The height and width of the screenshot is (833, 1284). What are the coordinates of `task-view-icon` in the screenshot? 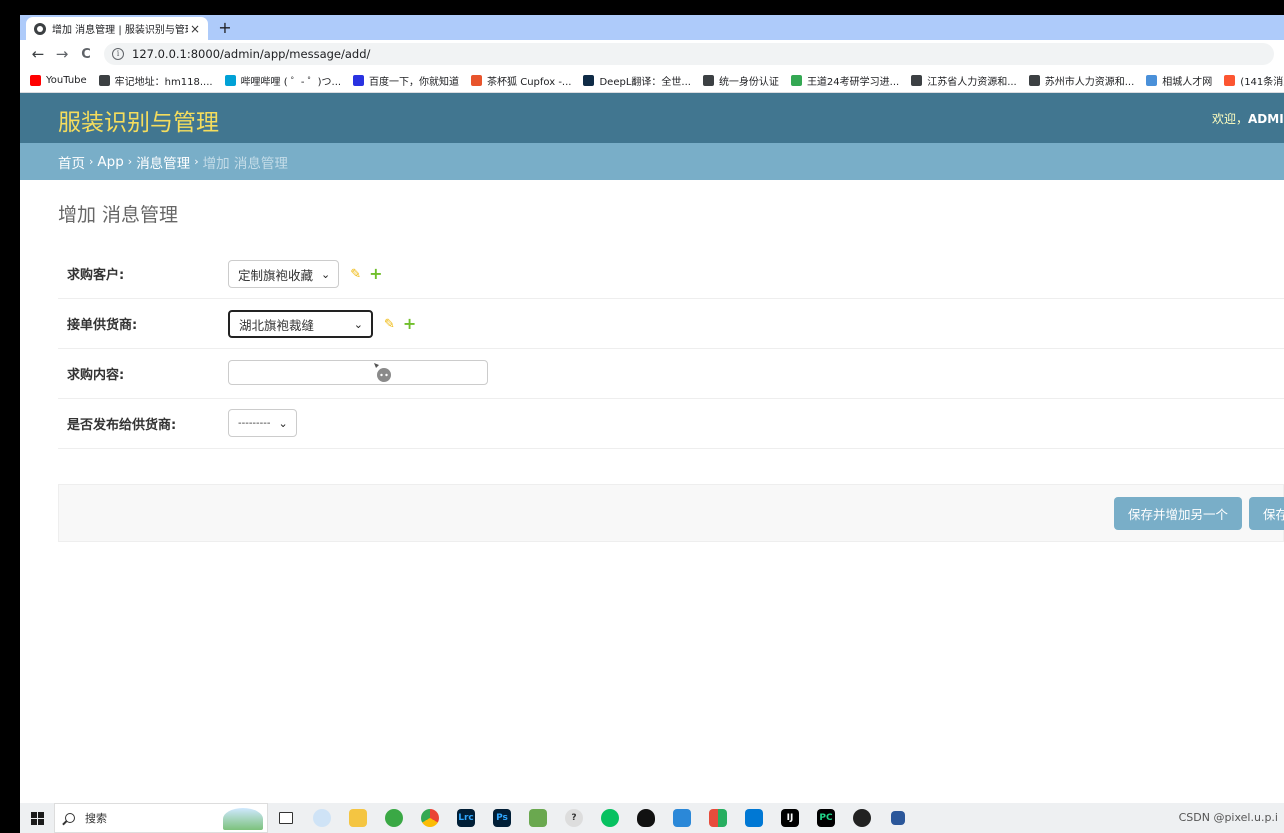 It's located at (286, 818).